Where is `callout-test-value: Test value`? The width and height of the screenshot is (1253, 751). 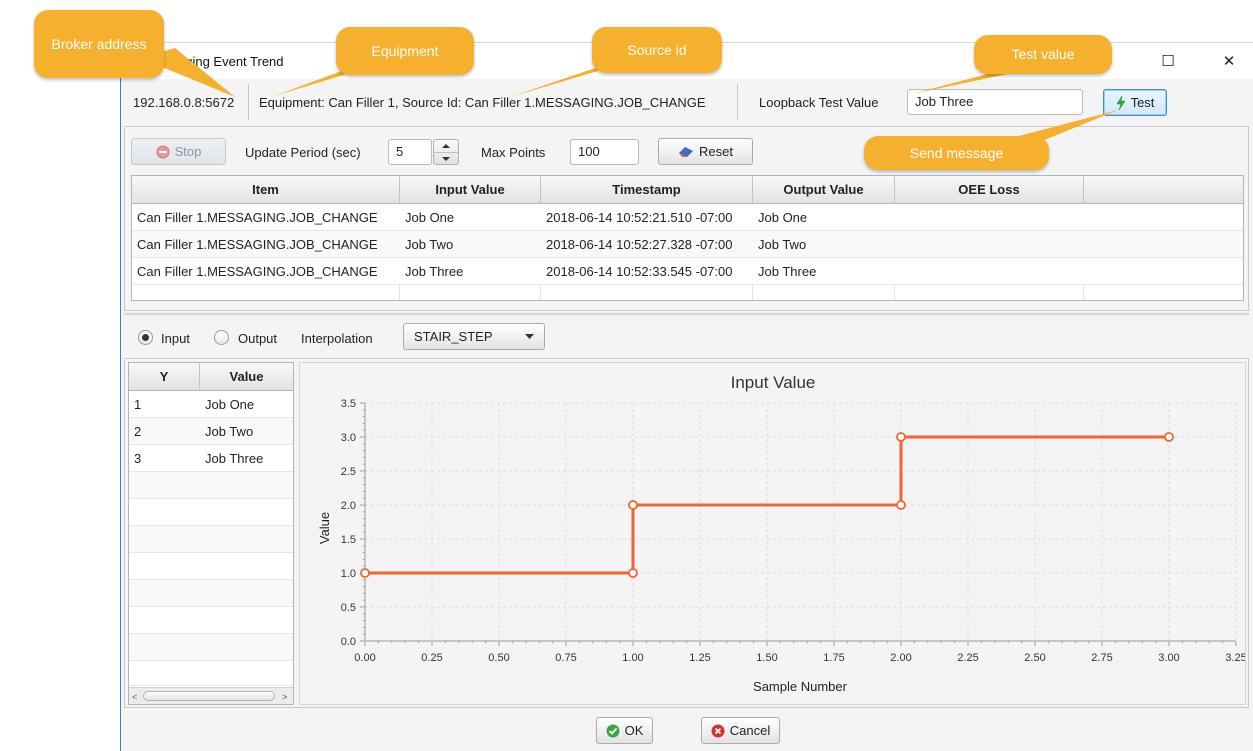 callout-test-value: Test value is located at coordinates (1043, 54).